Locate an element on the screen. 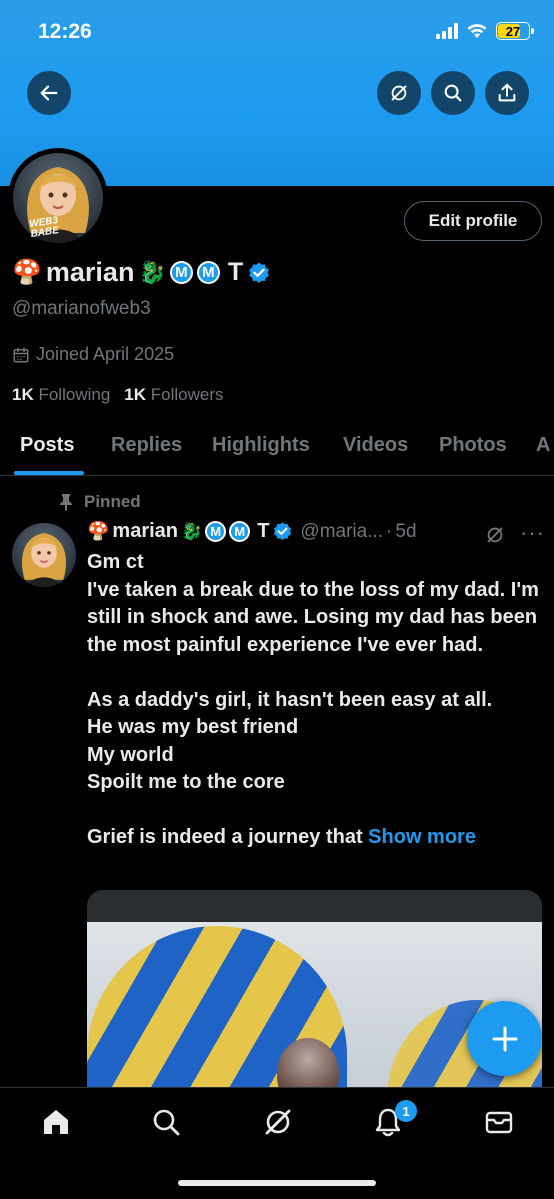  tab-photos: Photos is located at coordinates (473, 445).